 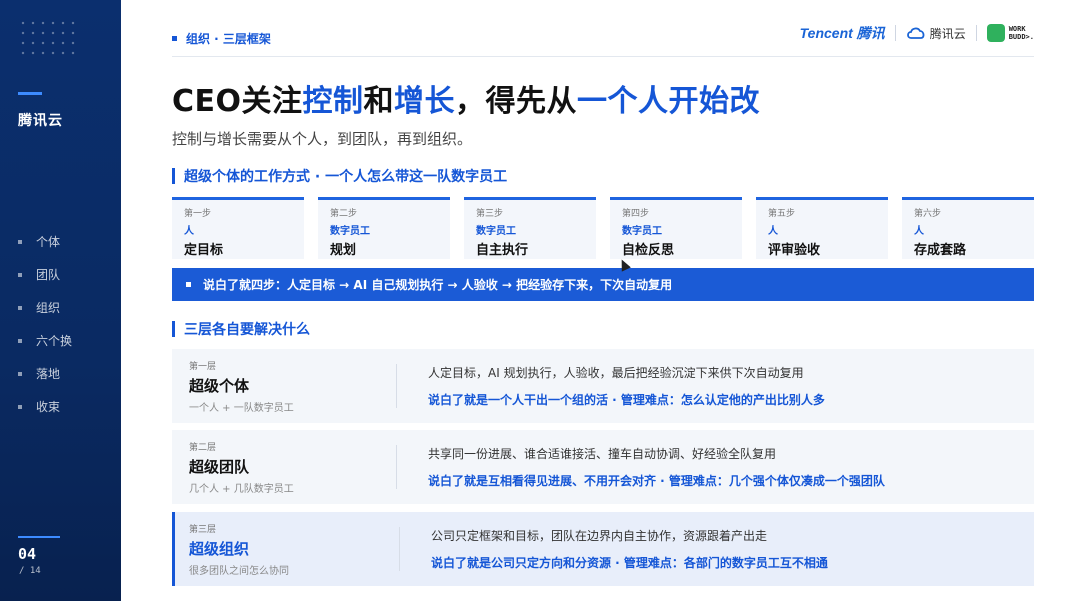 I want to click on sidebar-nav: 个体 团队 组织 六个换 落地 收束, so click(x=45, y=324).